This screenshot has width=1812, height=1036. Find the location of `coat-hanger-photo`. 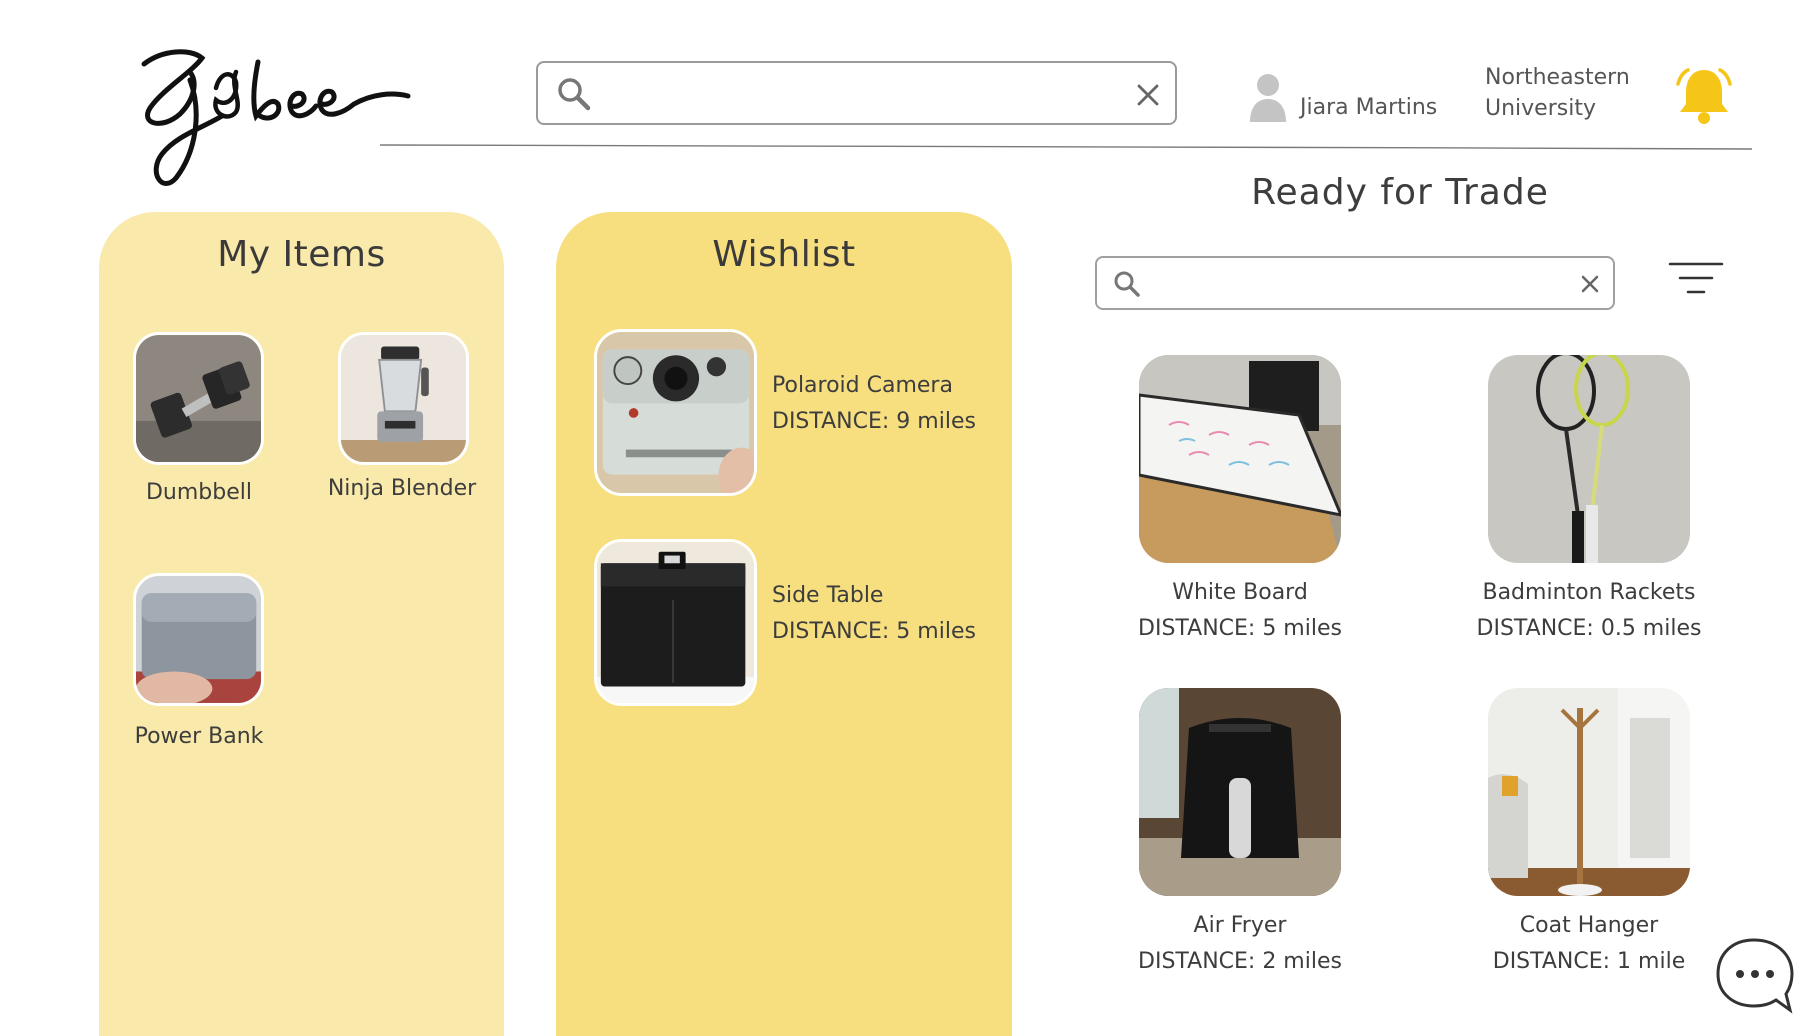

coat-hanger-photo is located at coordinates (1589, 792).